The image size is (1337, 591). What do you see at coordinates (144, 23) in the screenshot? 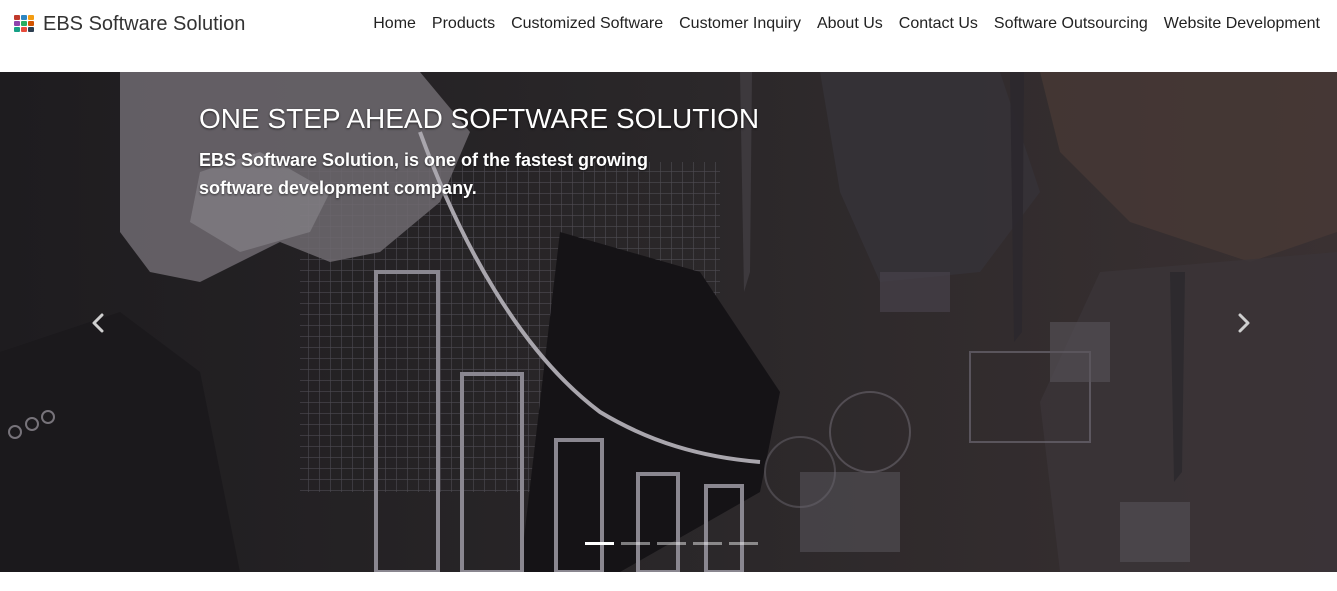
I see `brand-name: EBS Software Solution` at bounding box center [144, 23].